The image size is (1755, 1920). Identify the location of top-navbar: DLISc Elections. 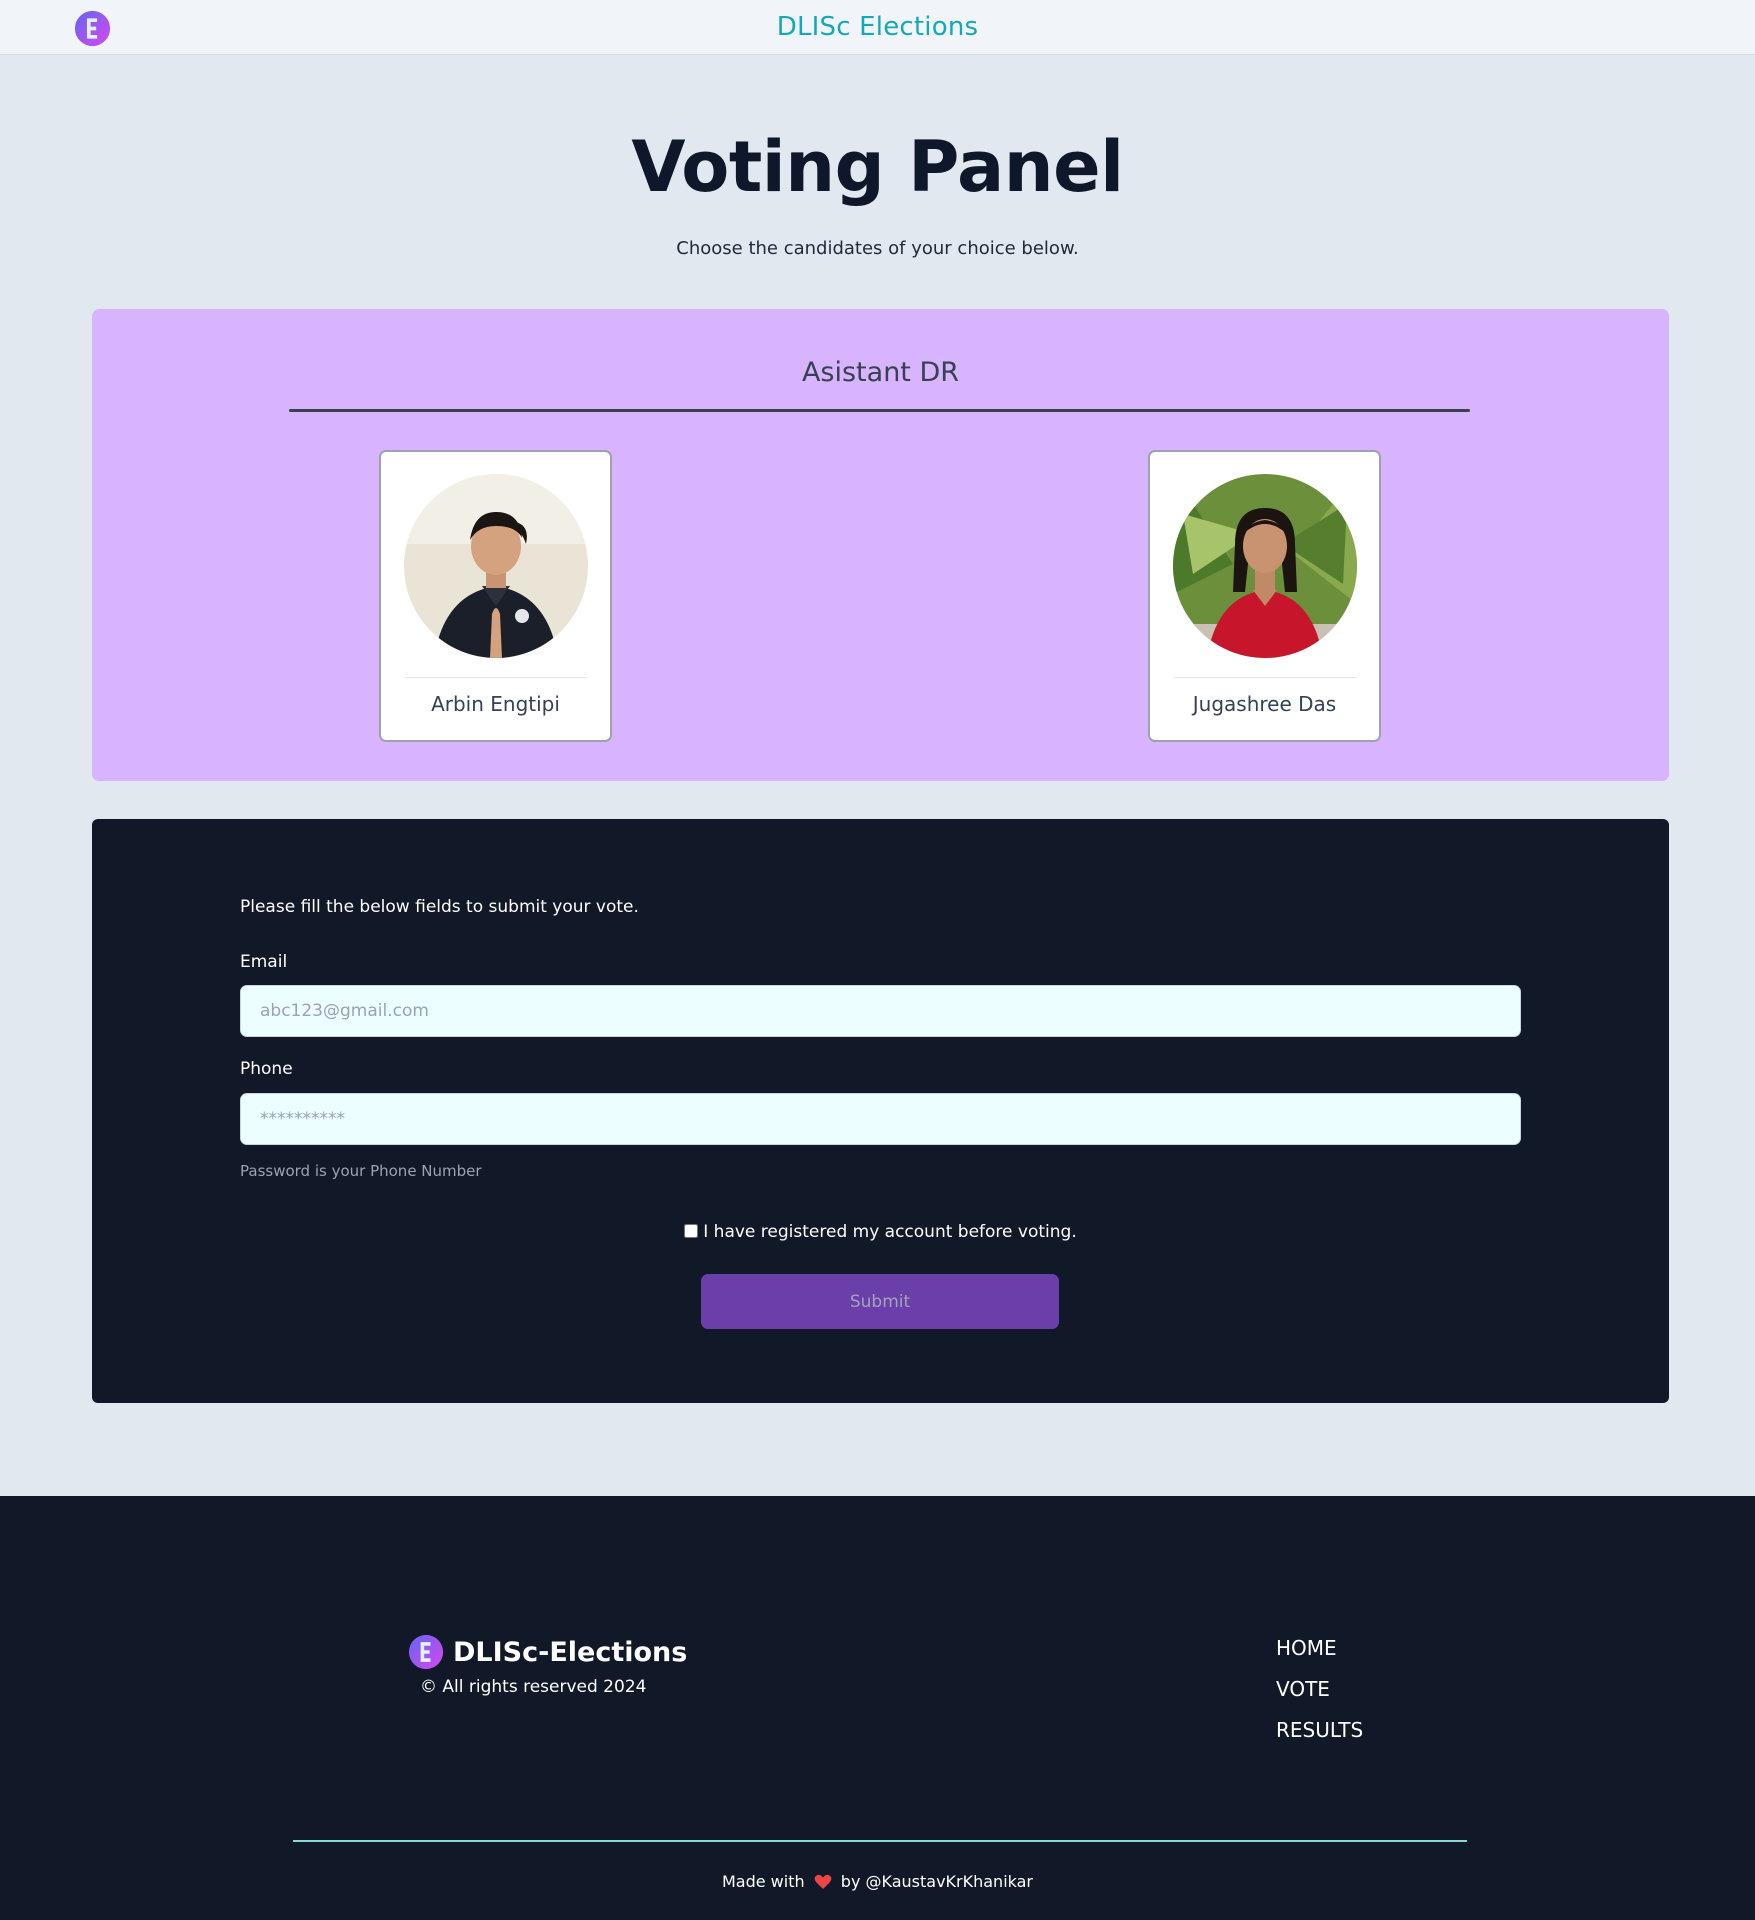
(877, 27).